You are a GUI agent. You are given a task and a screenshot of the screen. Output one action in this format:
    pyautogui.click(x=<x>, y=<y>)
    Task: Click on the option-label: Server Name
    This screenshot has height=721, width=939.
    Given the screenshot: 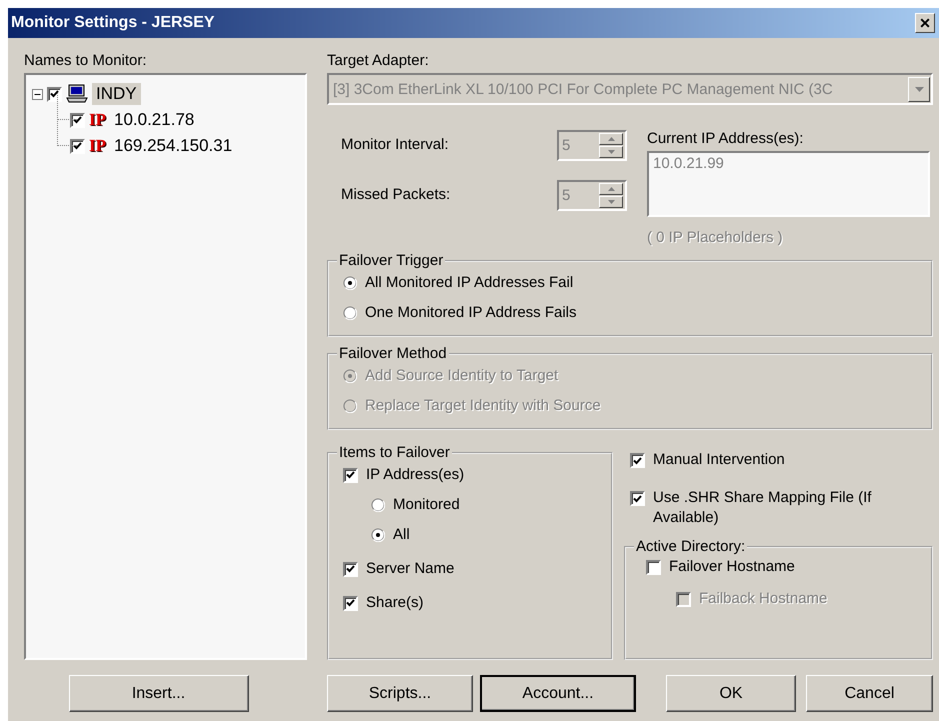 What is the action you would take?
    pyautogui.click(x=410, y=569)
    